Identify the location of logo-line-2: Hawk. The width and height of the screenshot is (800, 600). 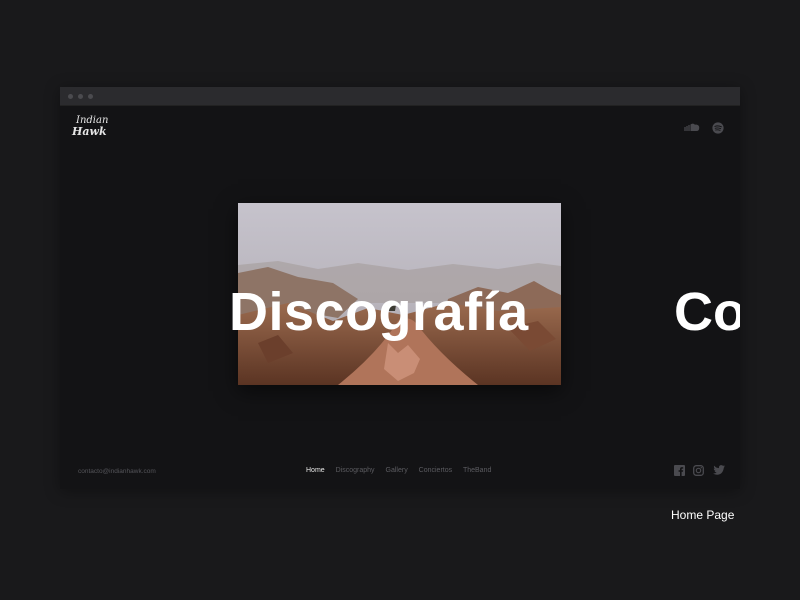
(89, 131).